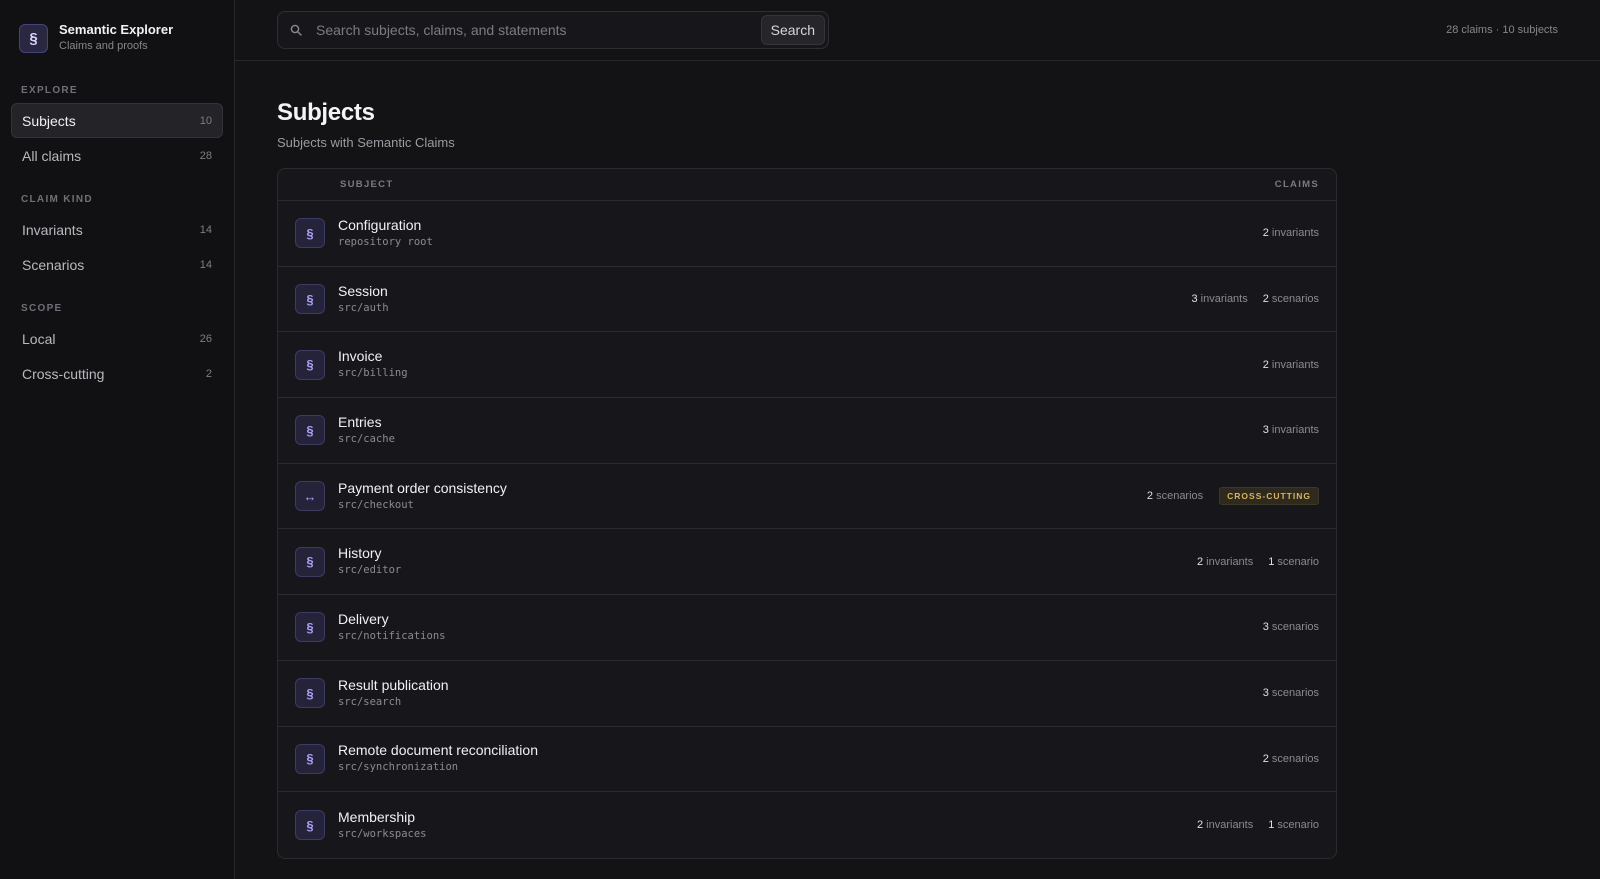 This screenshot has height=879, width=1600. Describe the element at coordinates (367, 184) in the screenshot. I see `column-header-subject: SUBJECT` at that location.